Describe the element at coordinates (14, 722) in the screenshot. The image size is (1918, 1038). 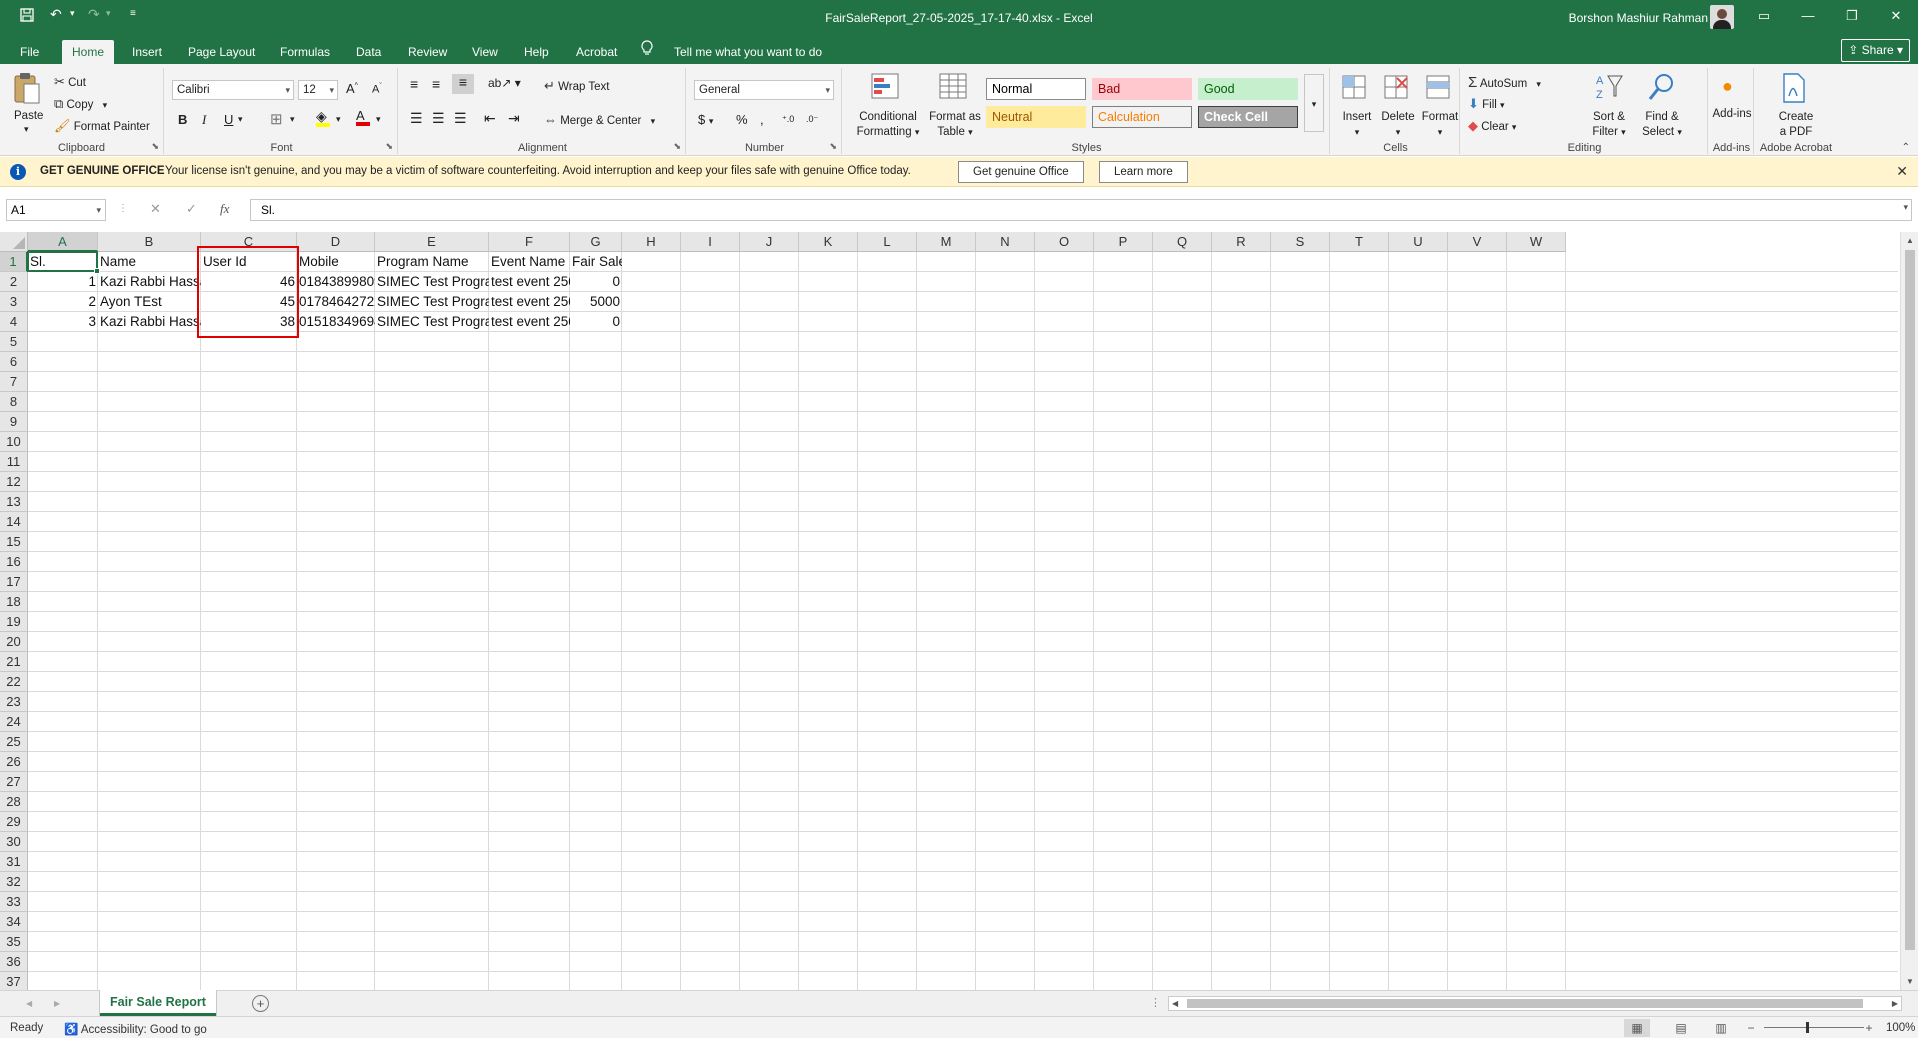
I see `row-header-24: 24` at that location.